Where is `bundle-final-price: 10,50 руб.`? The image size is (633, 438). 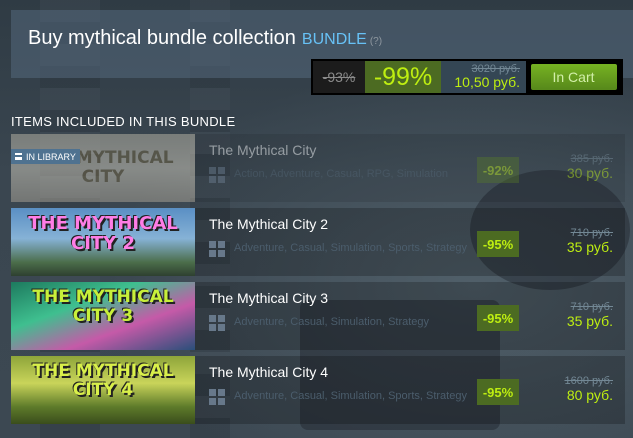
bundle-final-price: 10,50 руб. is located at coordinates (487, 82).